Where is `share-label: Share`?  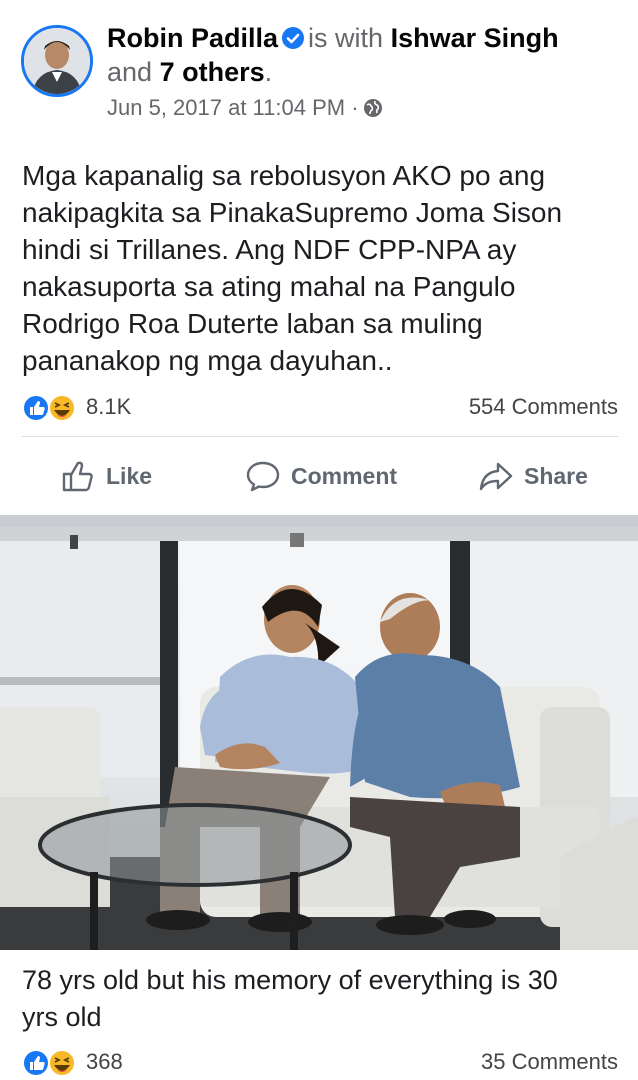
share-label: Share is located at coordinates (556, 475).